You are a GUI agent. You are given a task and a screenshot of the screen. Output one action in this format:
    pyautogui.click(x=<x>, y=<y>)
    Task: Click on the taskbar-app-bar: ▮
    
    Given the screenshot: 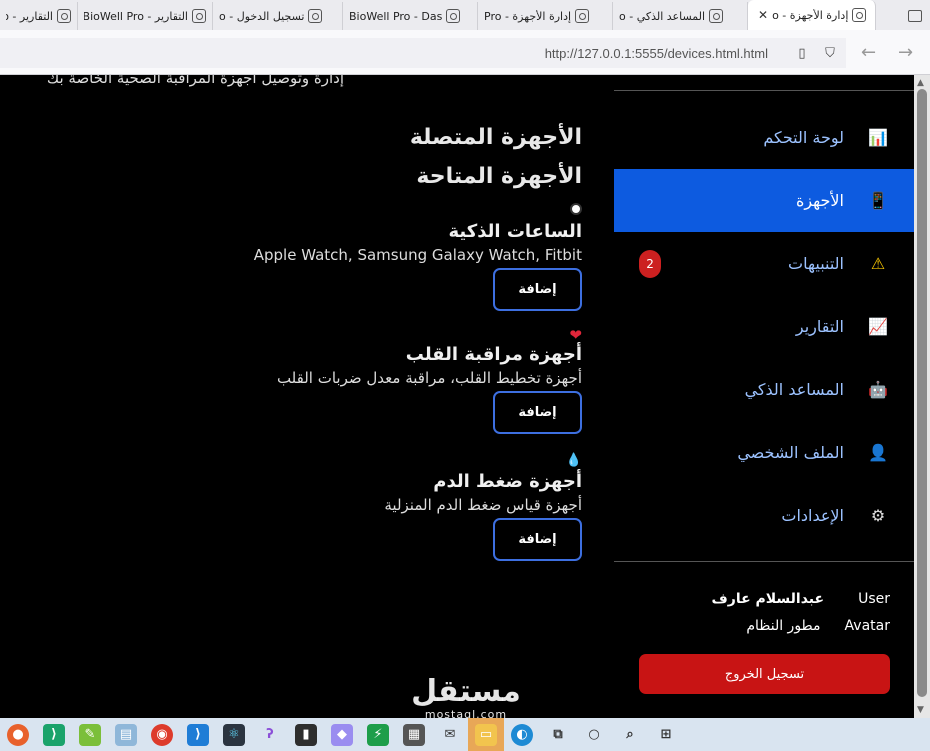 What is the action you would take?
    pyautogui.click(x=306, y=734)
    